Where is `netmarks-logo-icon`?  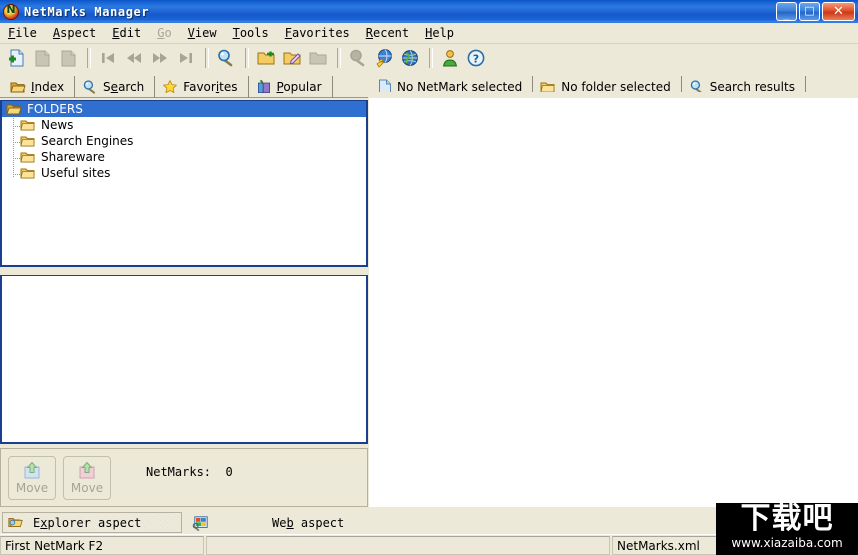
netmarks-logo-icon is located at coordinates (11, 11).